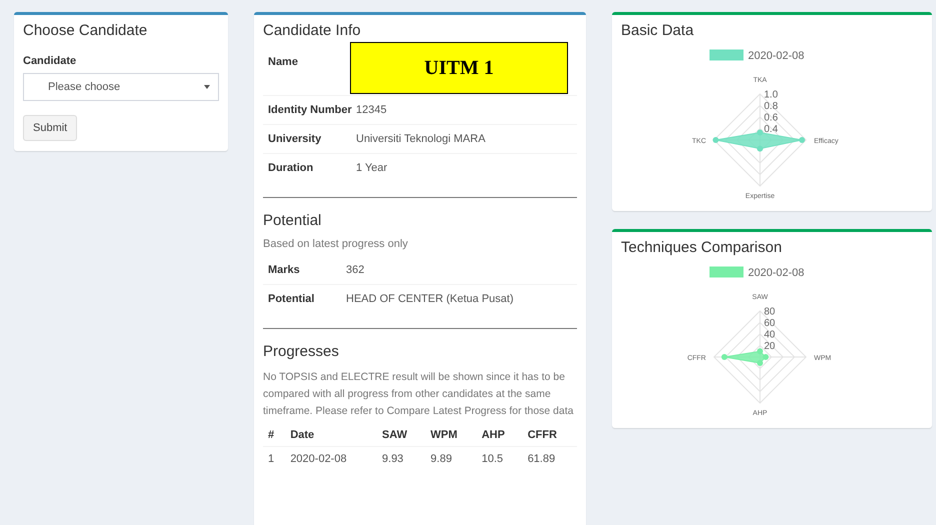 The width and height of the screenshot is (936, 525). What do you see at coordinates (770, 346) in the screenshot?
I see `tick-label: 20` at bounding box center [770, 346].